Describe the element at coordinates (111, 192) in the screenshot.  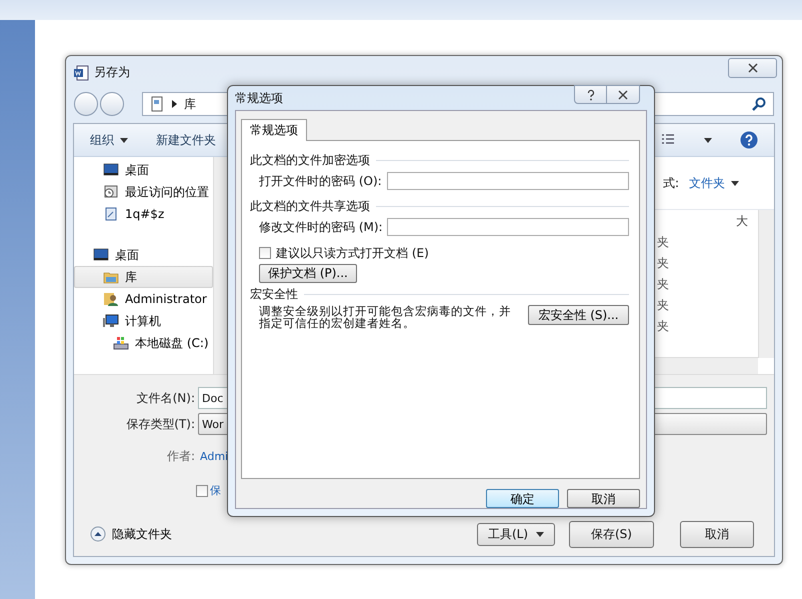
I see `clock-window-icon` at that location.